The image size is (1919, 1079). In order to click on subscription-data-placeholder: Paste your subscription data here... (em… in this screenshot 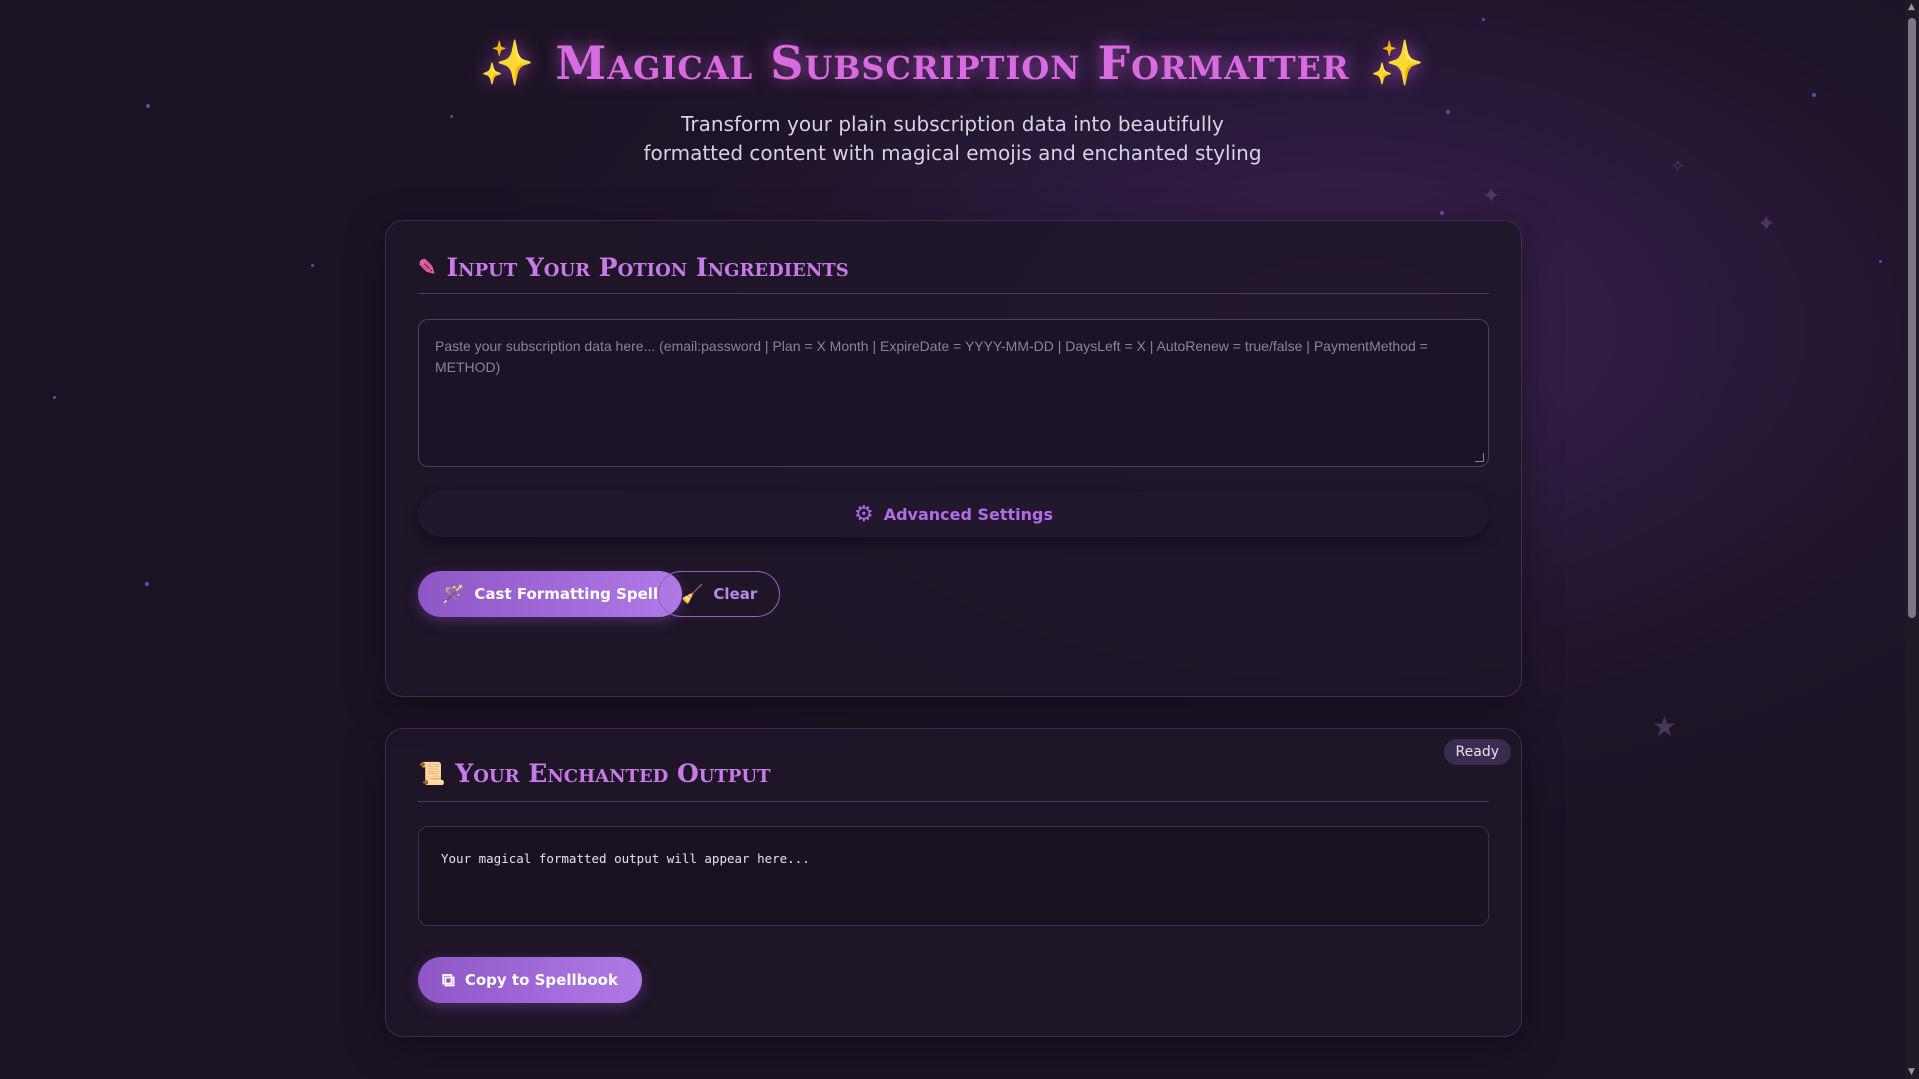, I will do `click(931, 356)`.